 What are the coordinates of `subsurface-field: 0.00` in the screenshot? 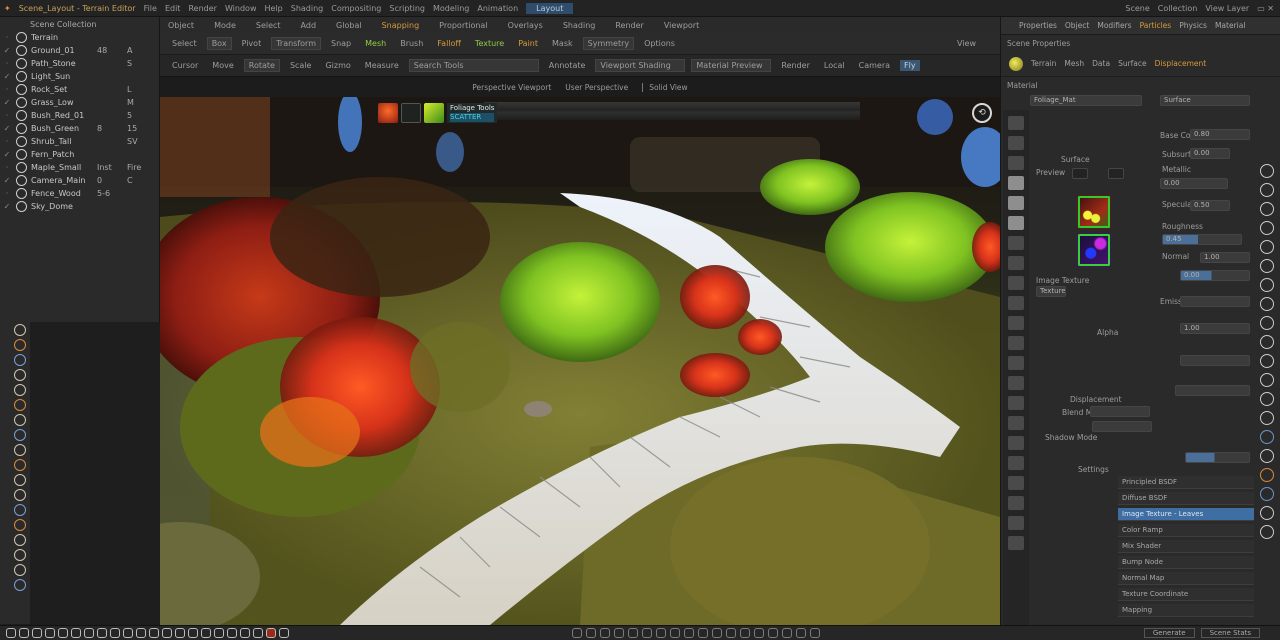 It's located at (1210, 153).